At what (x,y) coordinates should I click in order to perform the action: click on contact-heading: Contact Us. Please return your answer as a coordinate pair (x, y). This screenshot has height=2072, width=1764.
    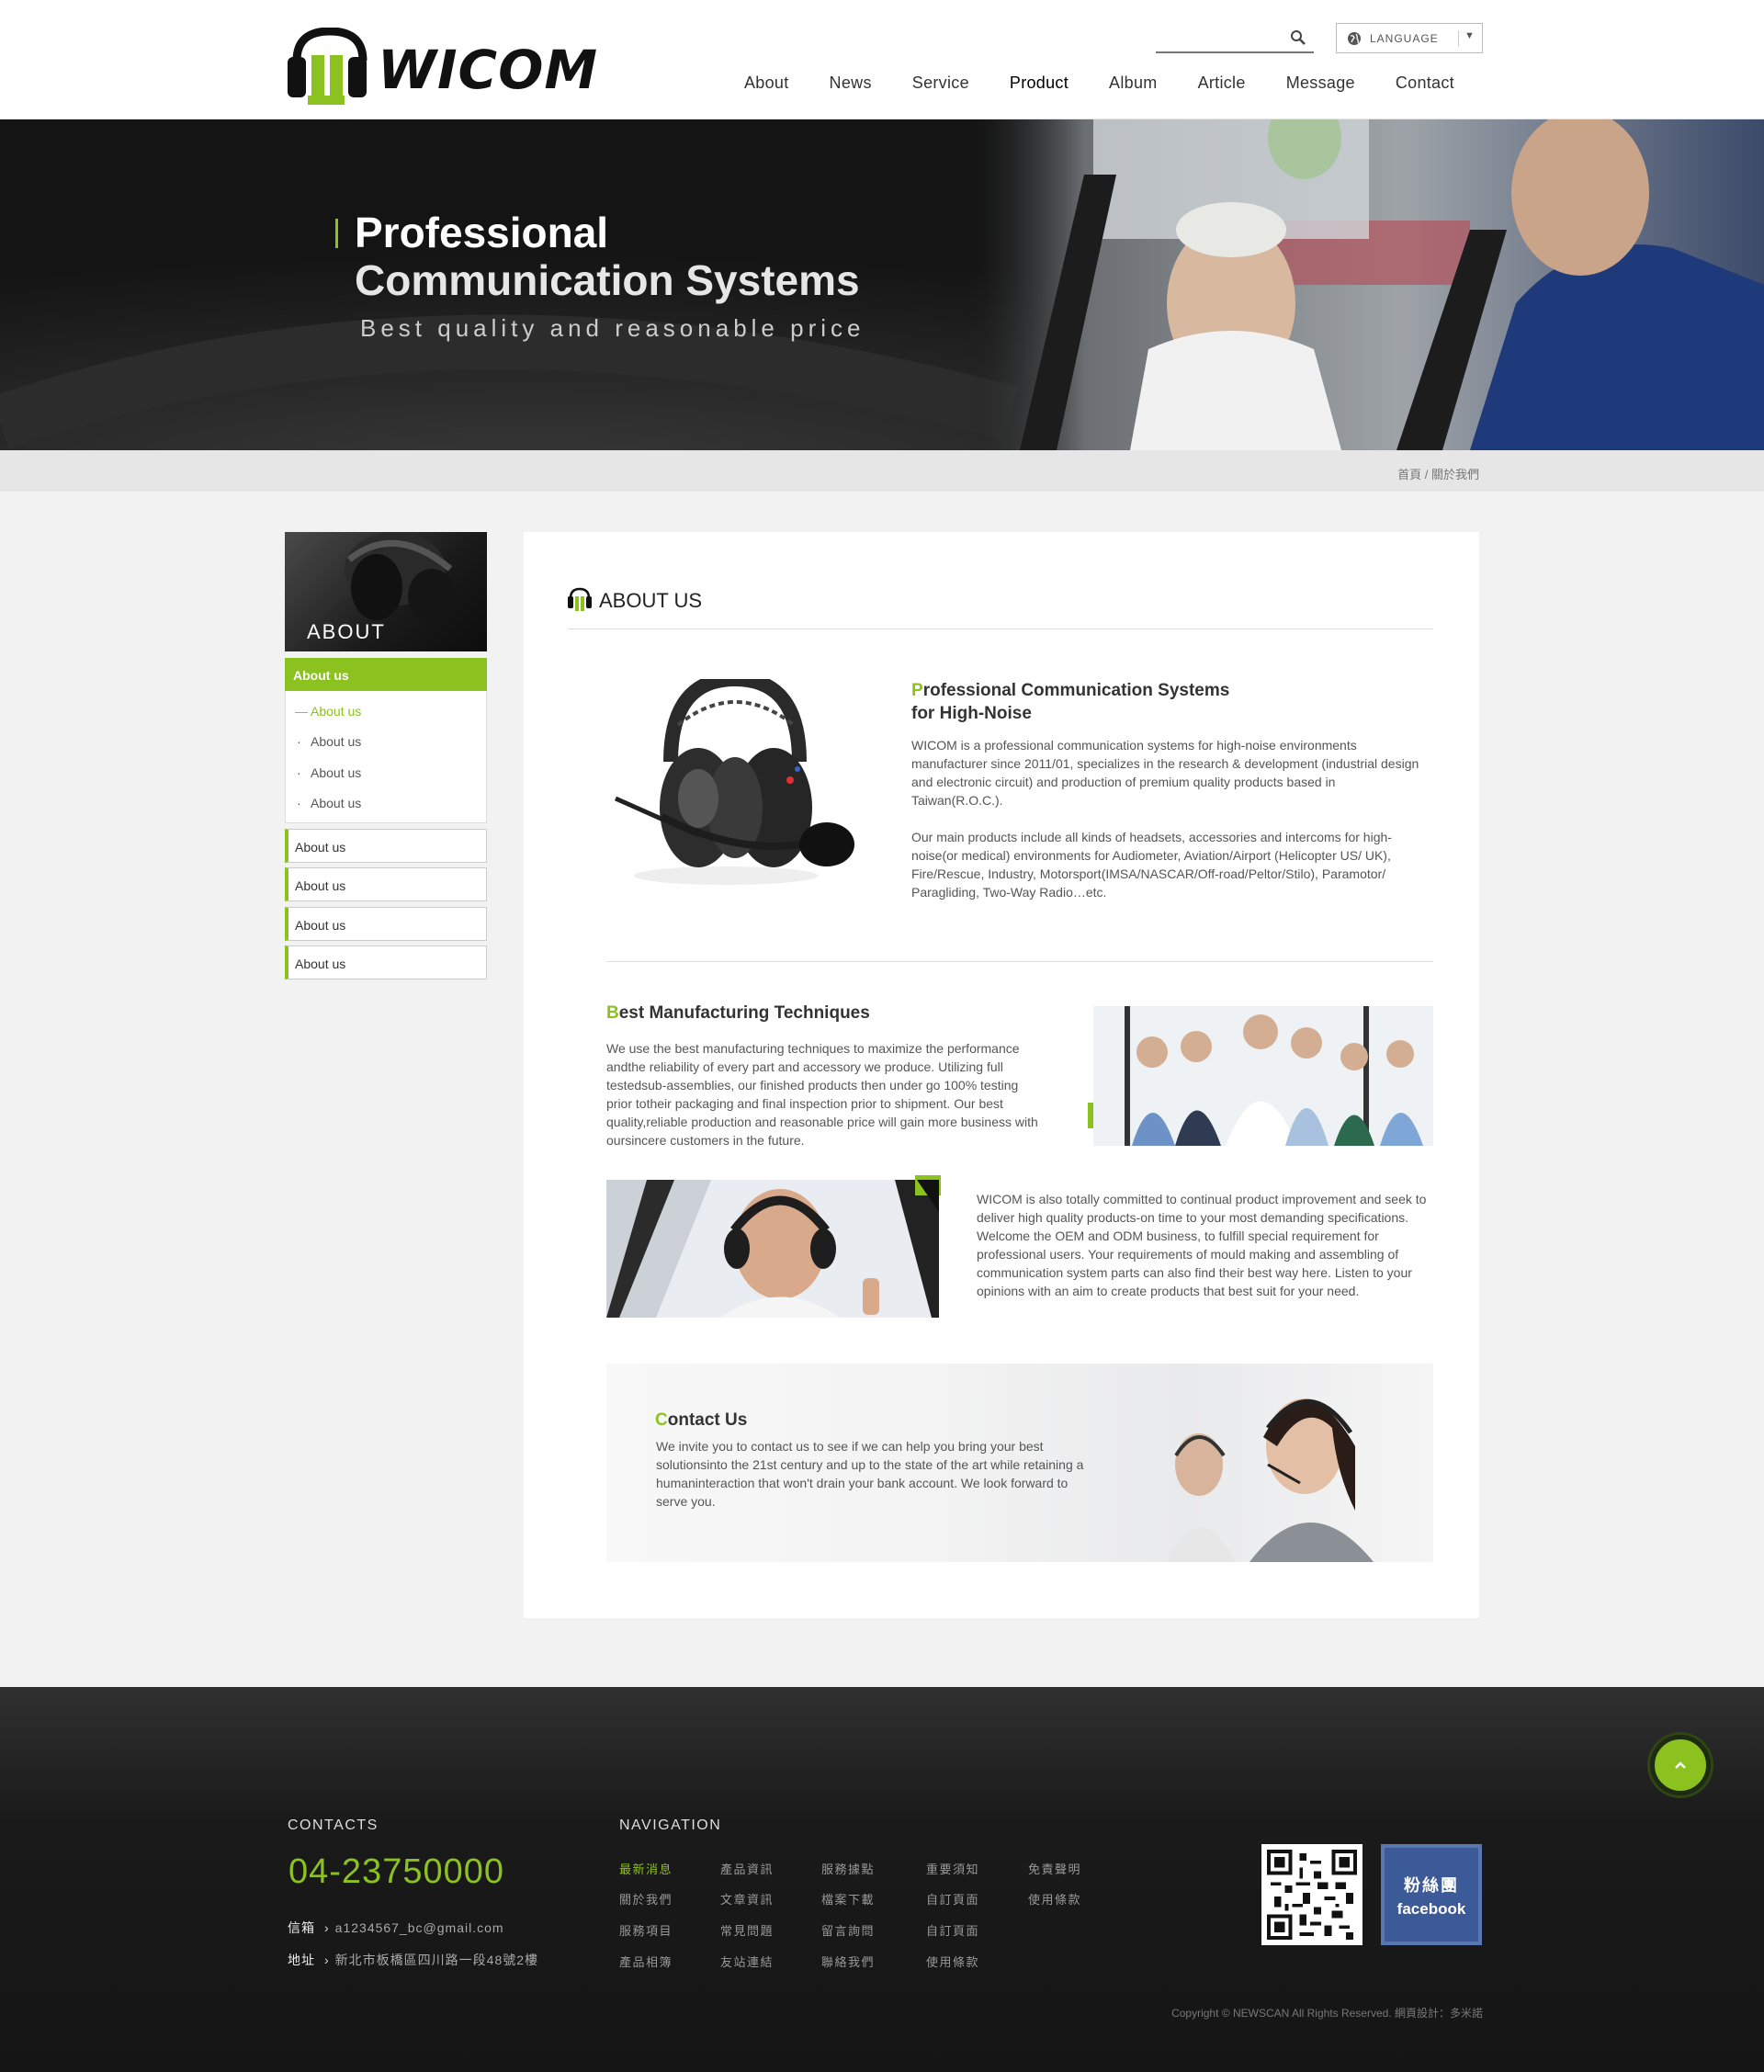
    Looking at the image, I should click on (702, 1420).